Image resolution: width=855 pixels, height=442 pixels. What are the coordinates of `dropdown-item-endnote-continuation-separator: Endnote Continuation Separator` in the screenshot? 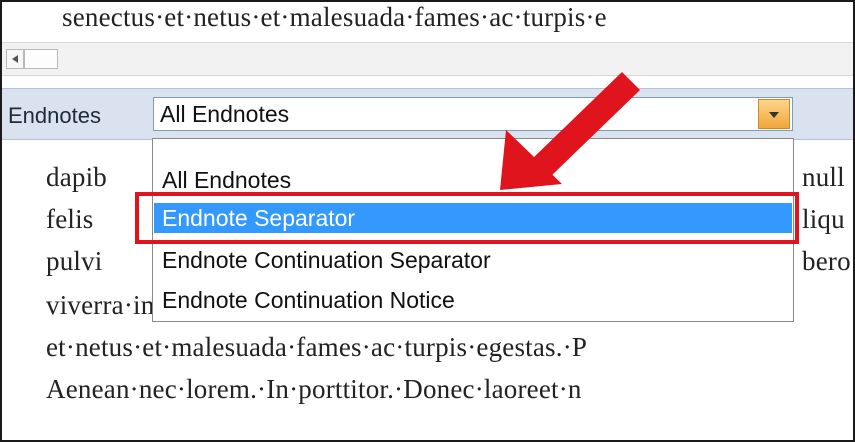 It's located at (473, 260).